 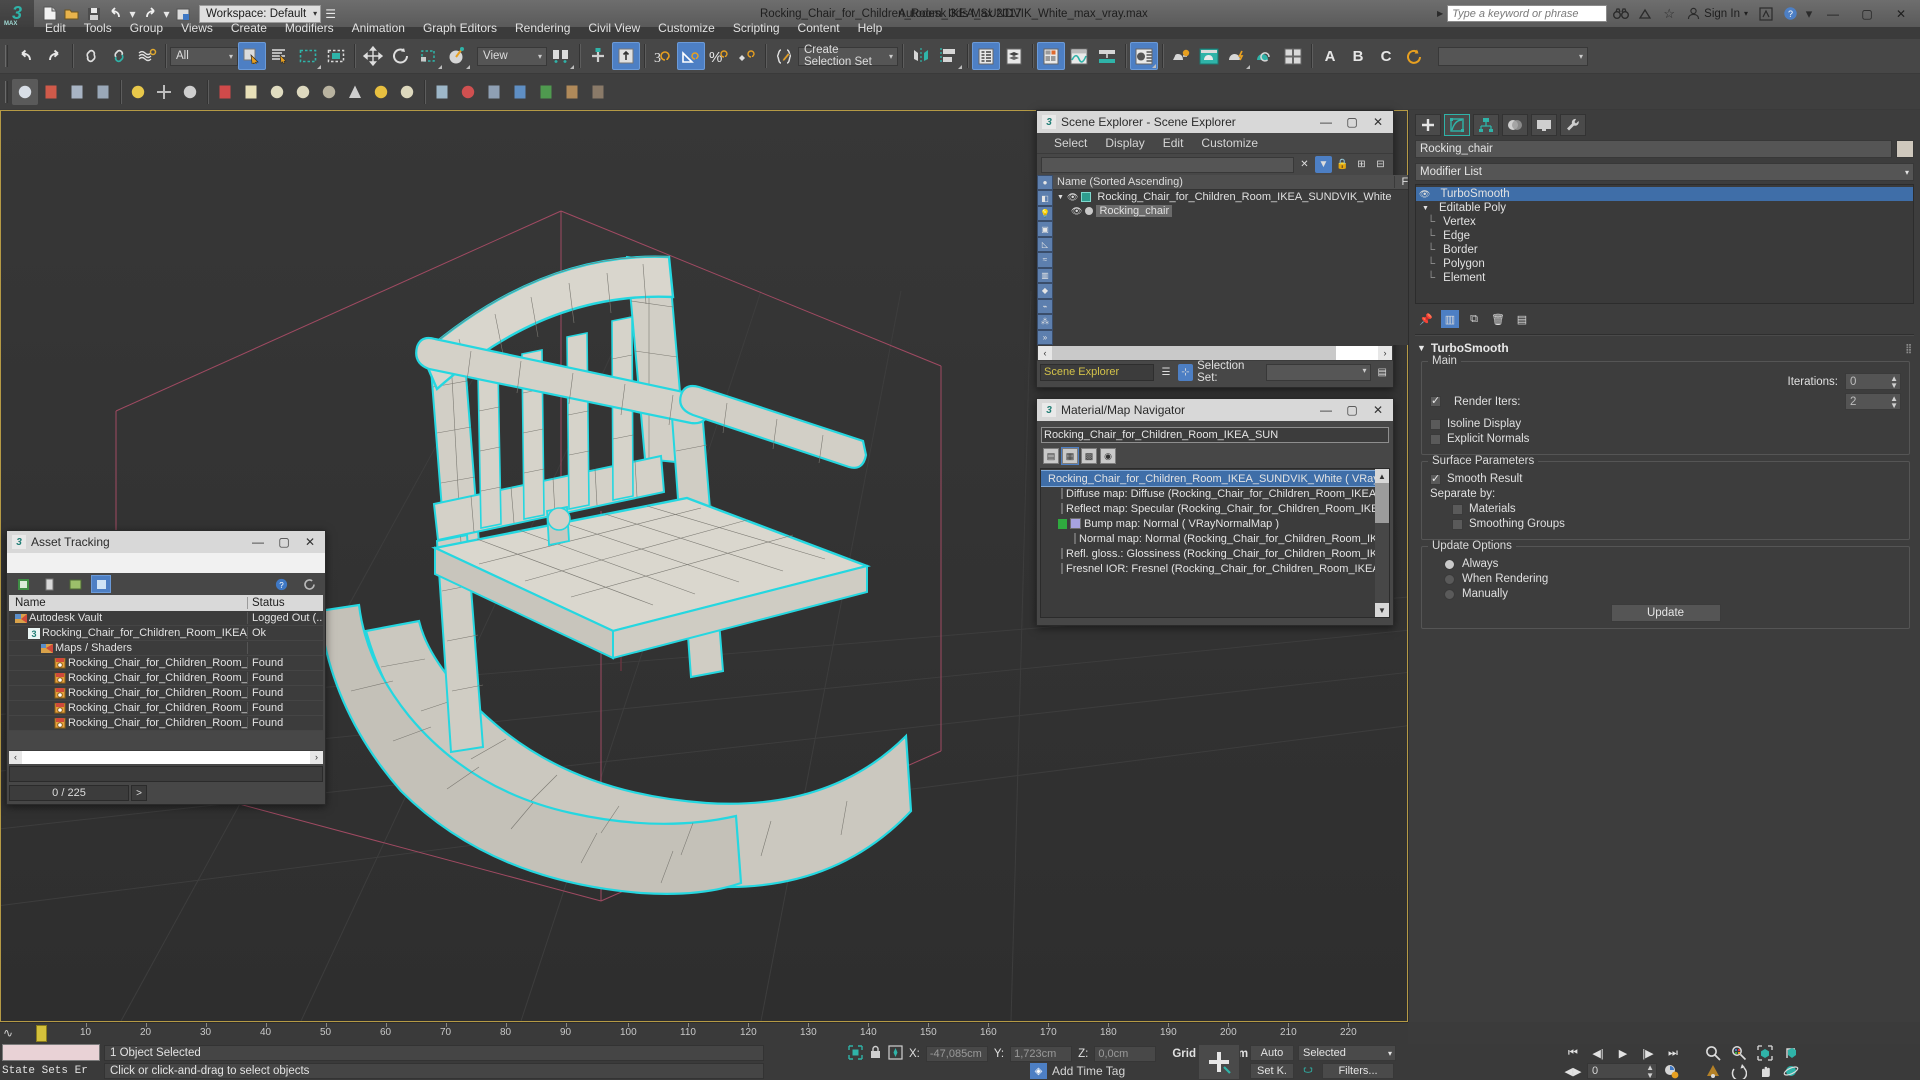 I want to click on y-field: 1,723cm, so click(x=1041, y=1053).